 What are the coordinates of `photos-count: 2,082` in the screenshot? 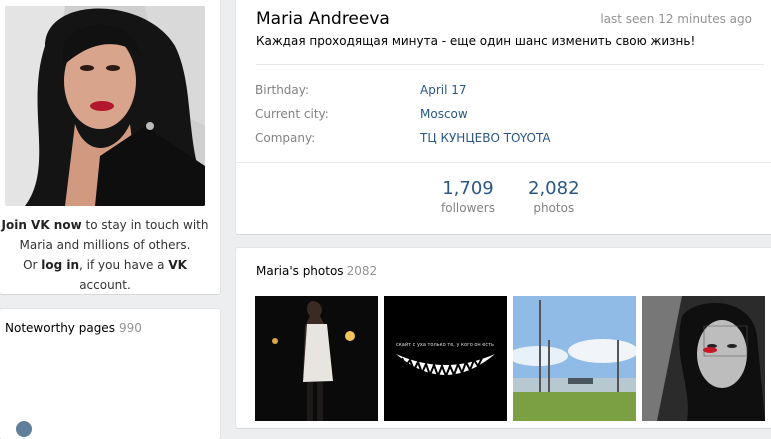 It's located at (554, 188).